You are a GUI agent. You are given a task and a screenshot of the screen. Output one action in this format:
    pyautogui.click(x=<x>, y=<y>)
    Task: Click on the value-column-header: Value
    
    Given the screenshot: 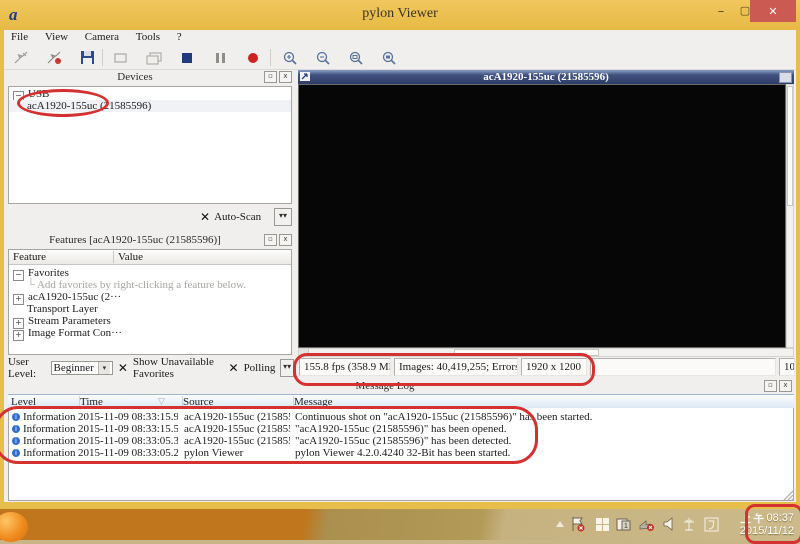 What is the action you would take?
    pyautogui.click(x=128, y=257)
    